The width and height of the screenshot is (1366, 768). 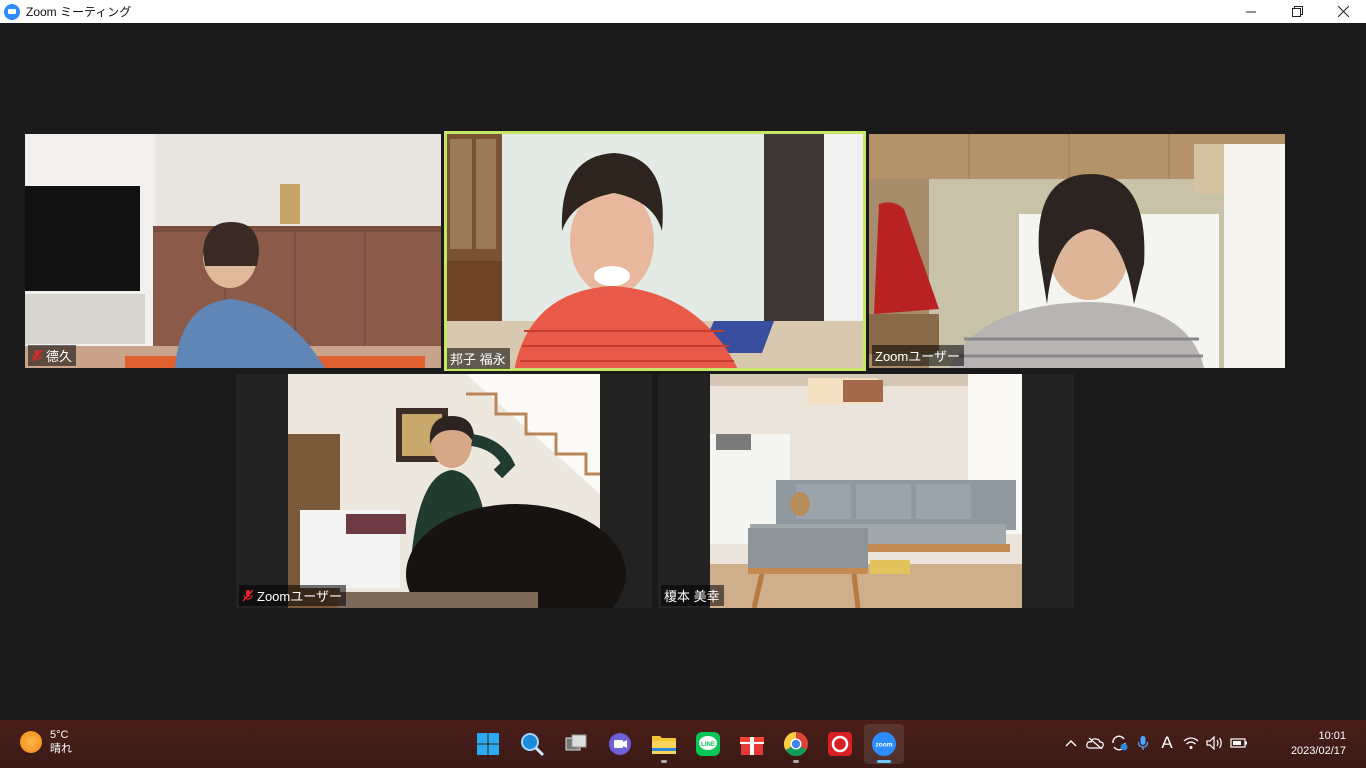 I want to click on zoom-taskbar-button: zoom, so click(x=884, y=744).